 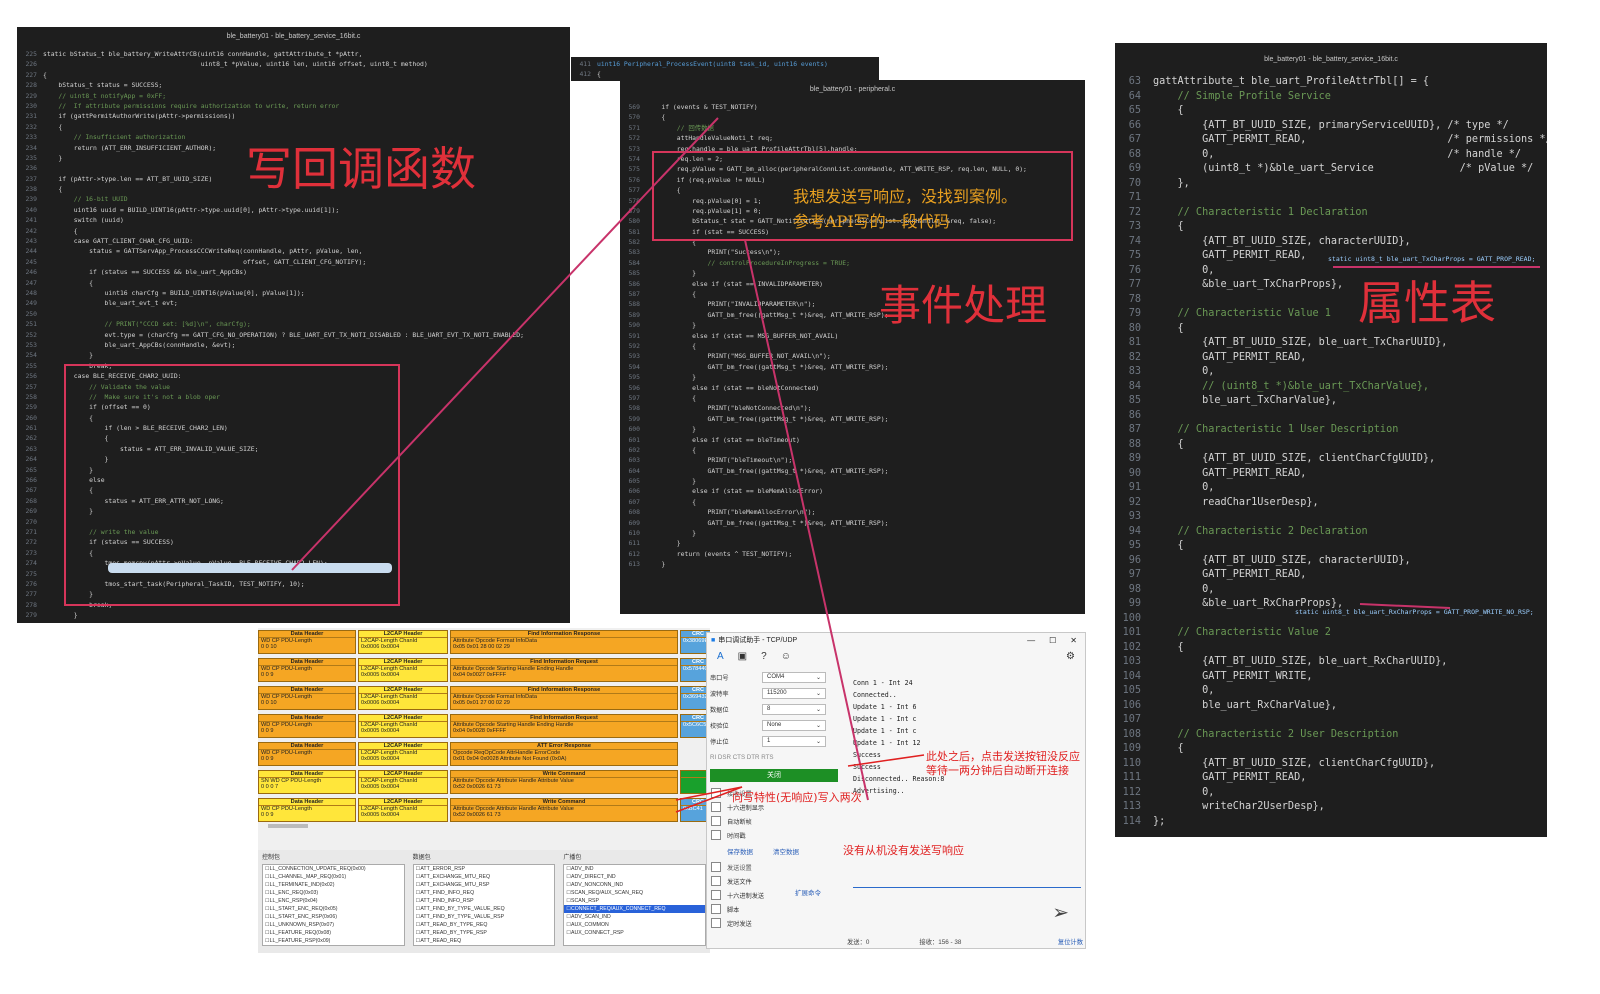 I want to click on connector-line-rx-props, so click(x=1405, y=606).